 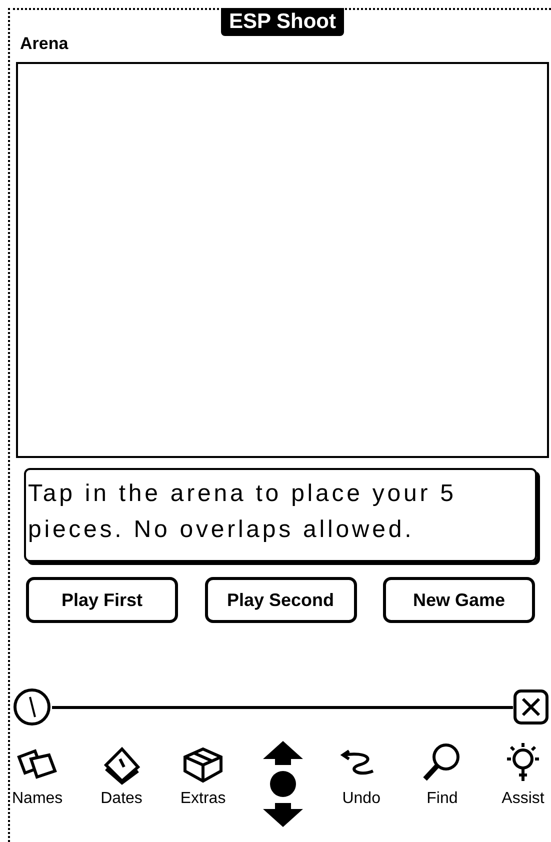 What do you see at coordinates (283, 784) in the screenshot?
I see `dot-icon` at bounding box center [283, 784].